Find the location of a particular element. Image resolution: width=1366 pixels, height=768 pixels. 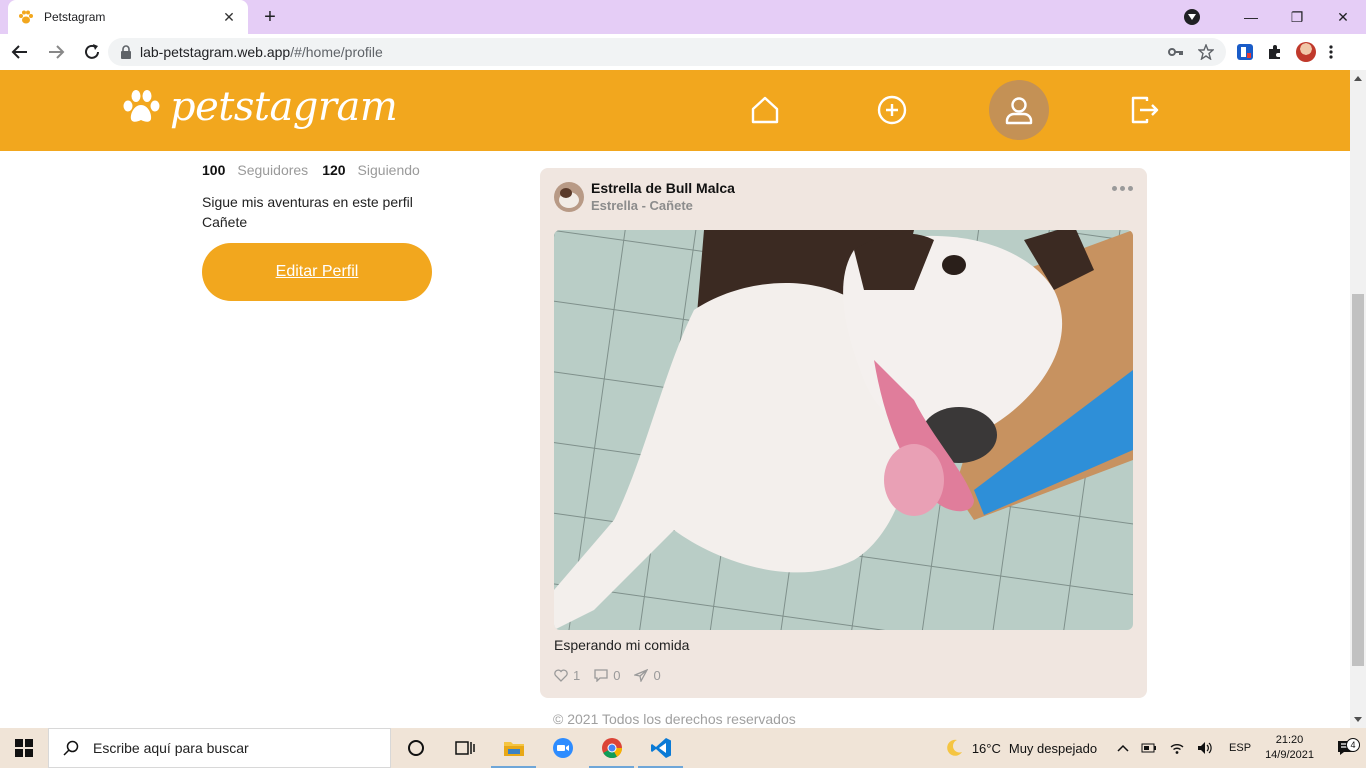

logout-icon is located at coordinates (1145, 110).